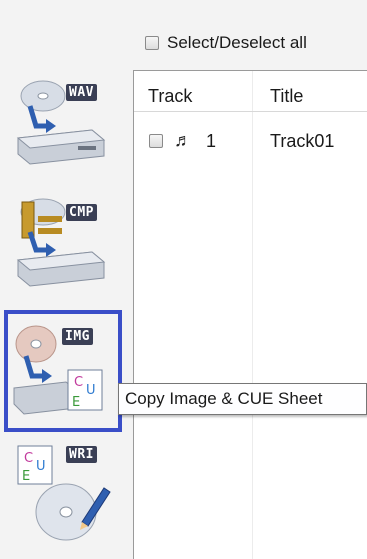  What do you see at coordinates (152, 43) in the screenshot?
I see `select-all-checkbox` at bounding box center [152, 43].